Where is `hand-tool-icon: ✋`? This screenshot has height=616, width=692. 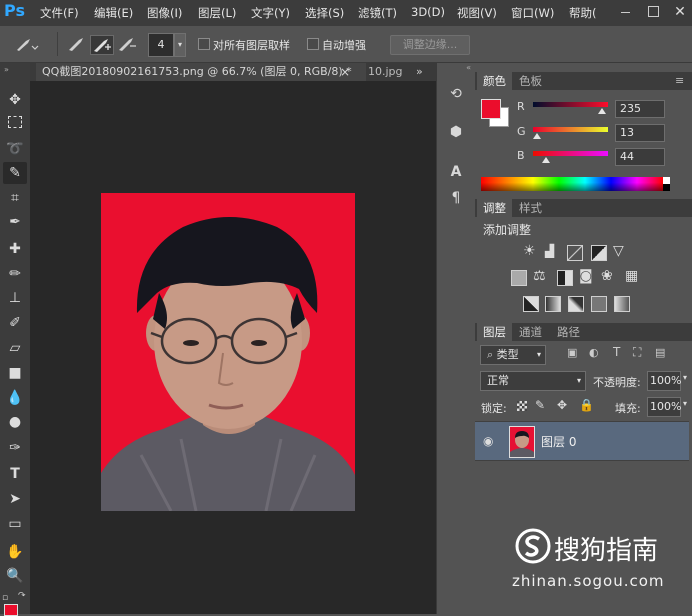 hand-tool-icon: ✋ is located at coordinates (15, 552).